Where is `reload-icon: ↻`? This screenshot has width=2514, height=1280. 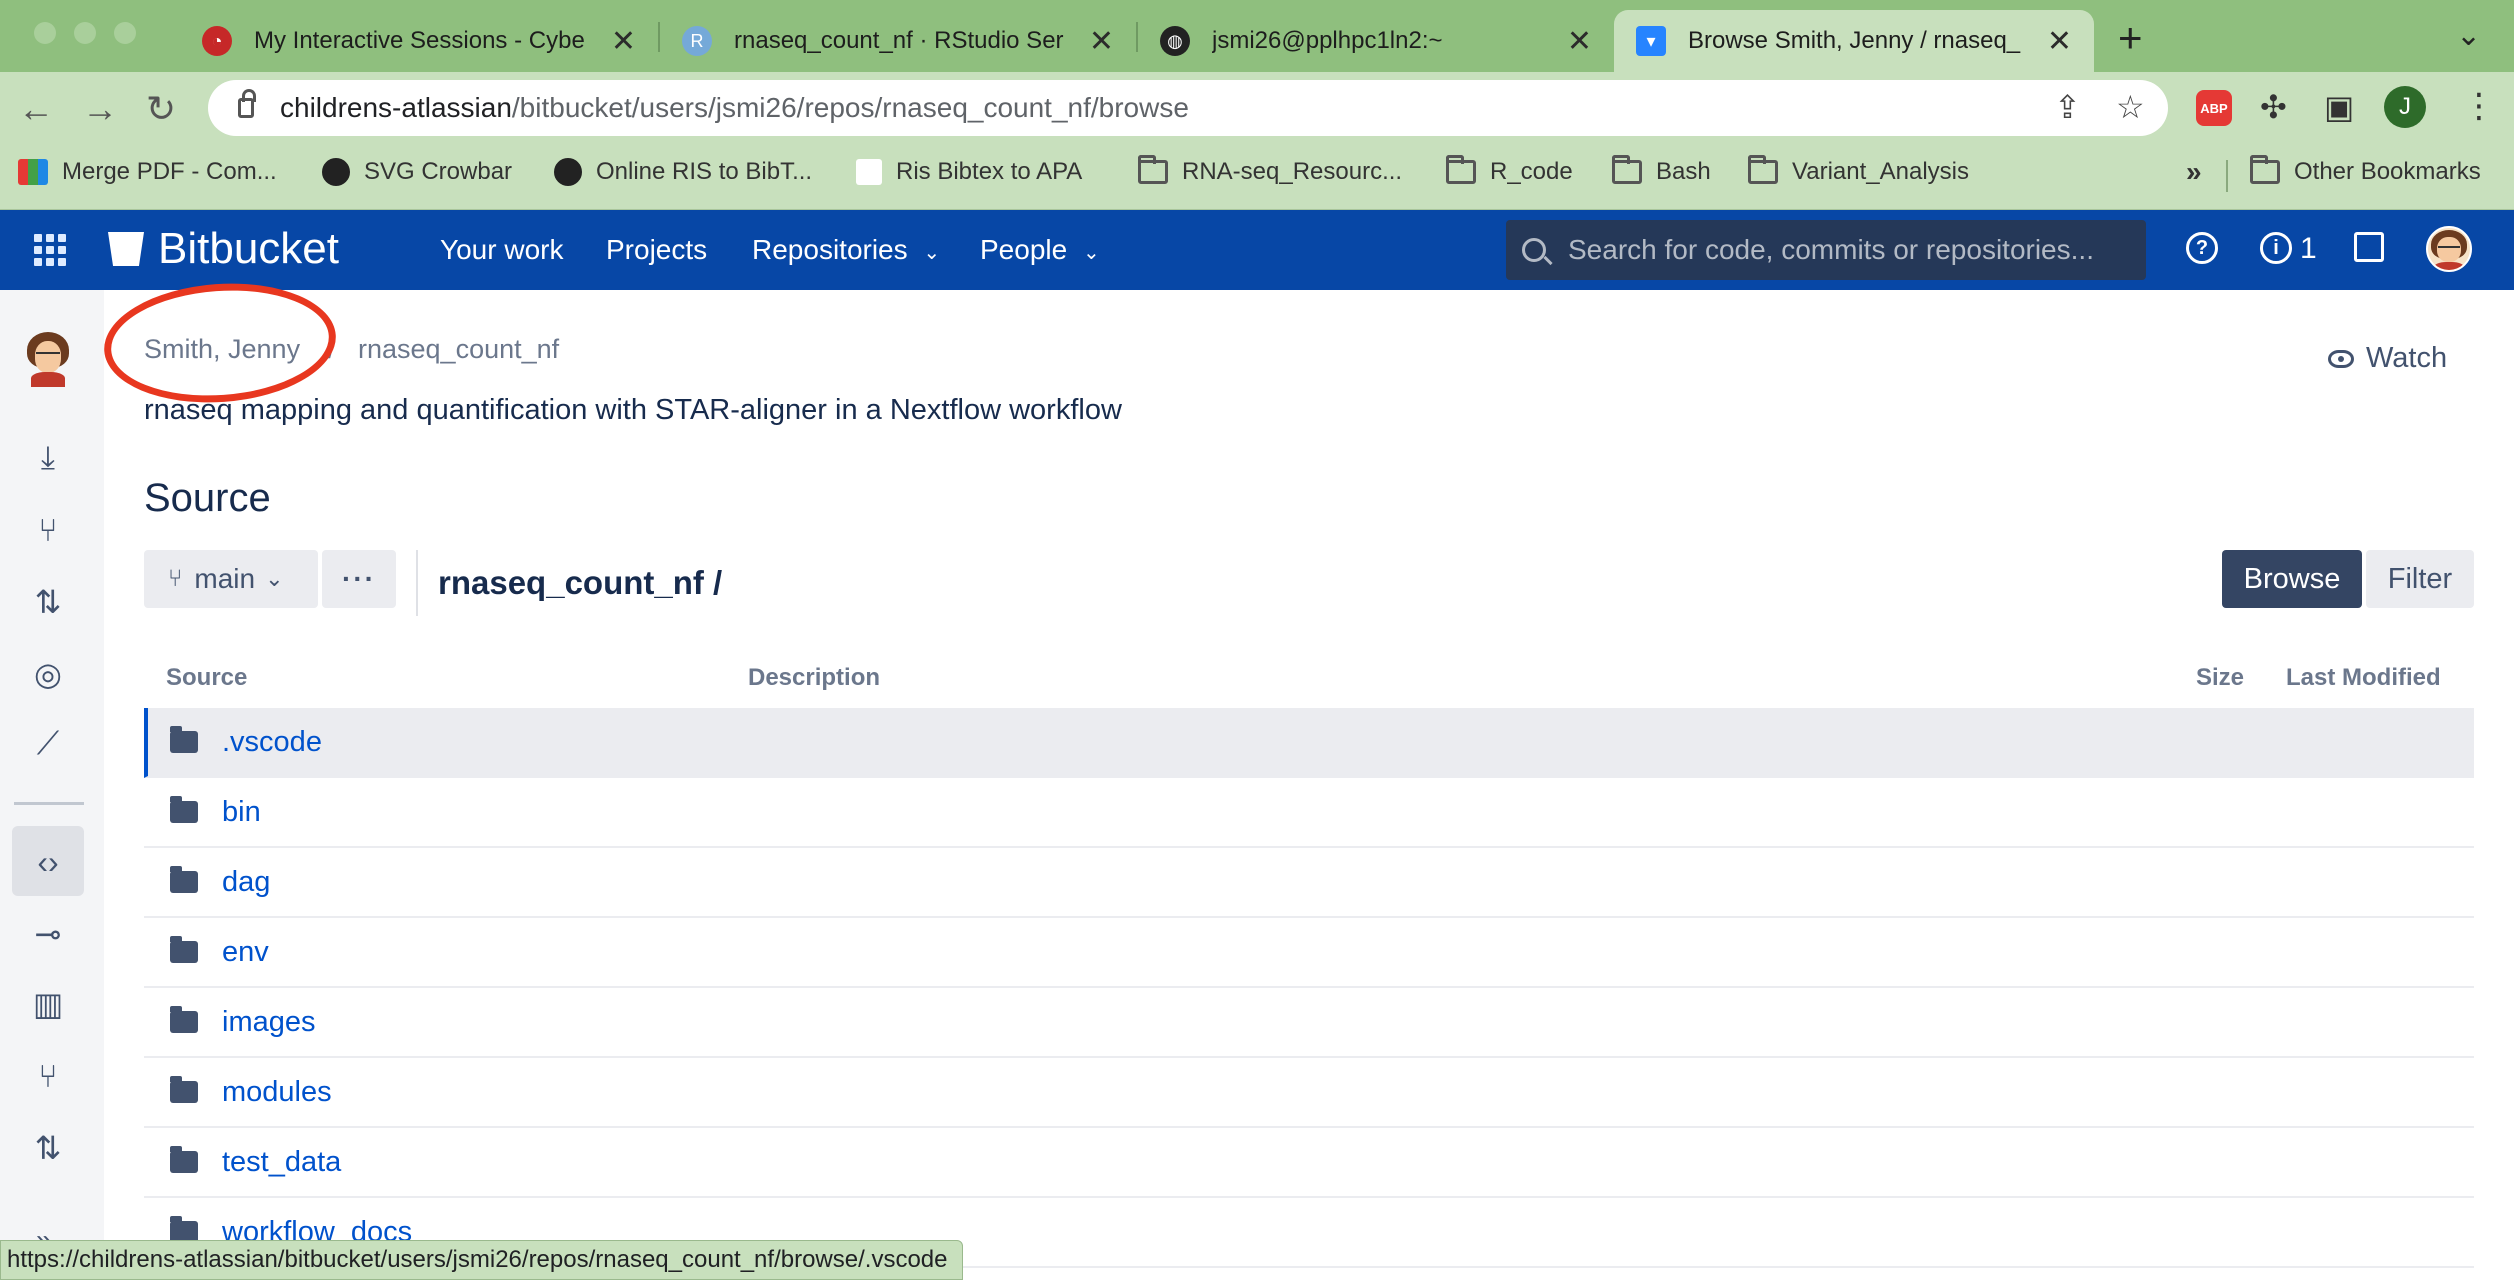 reload-icon: ↻ is located at coordinates (161, 109).